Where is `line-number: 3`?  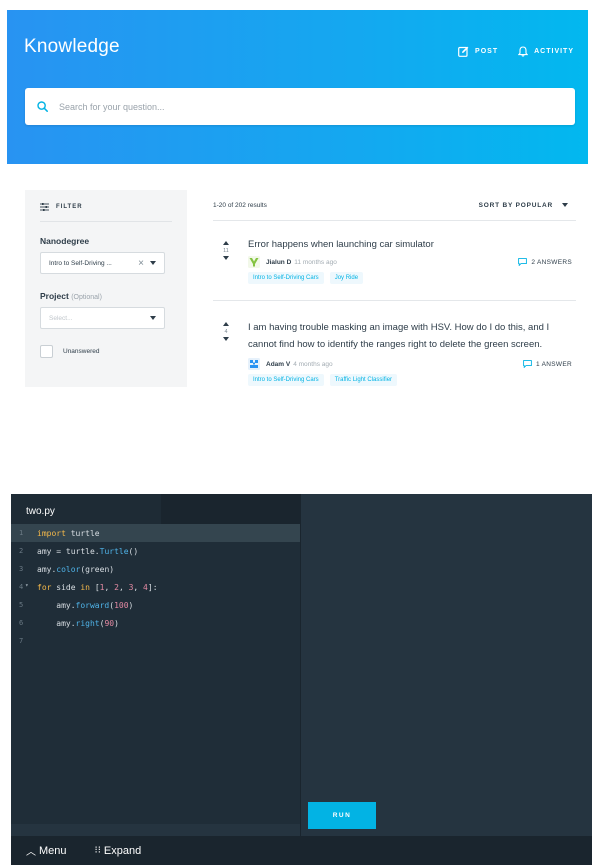
line-number: 3 is located at coordinates (21, 569).